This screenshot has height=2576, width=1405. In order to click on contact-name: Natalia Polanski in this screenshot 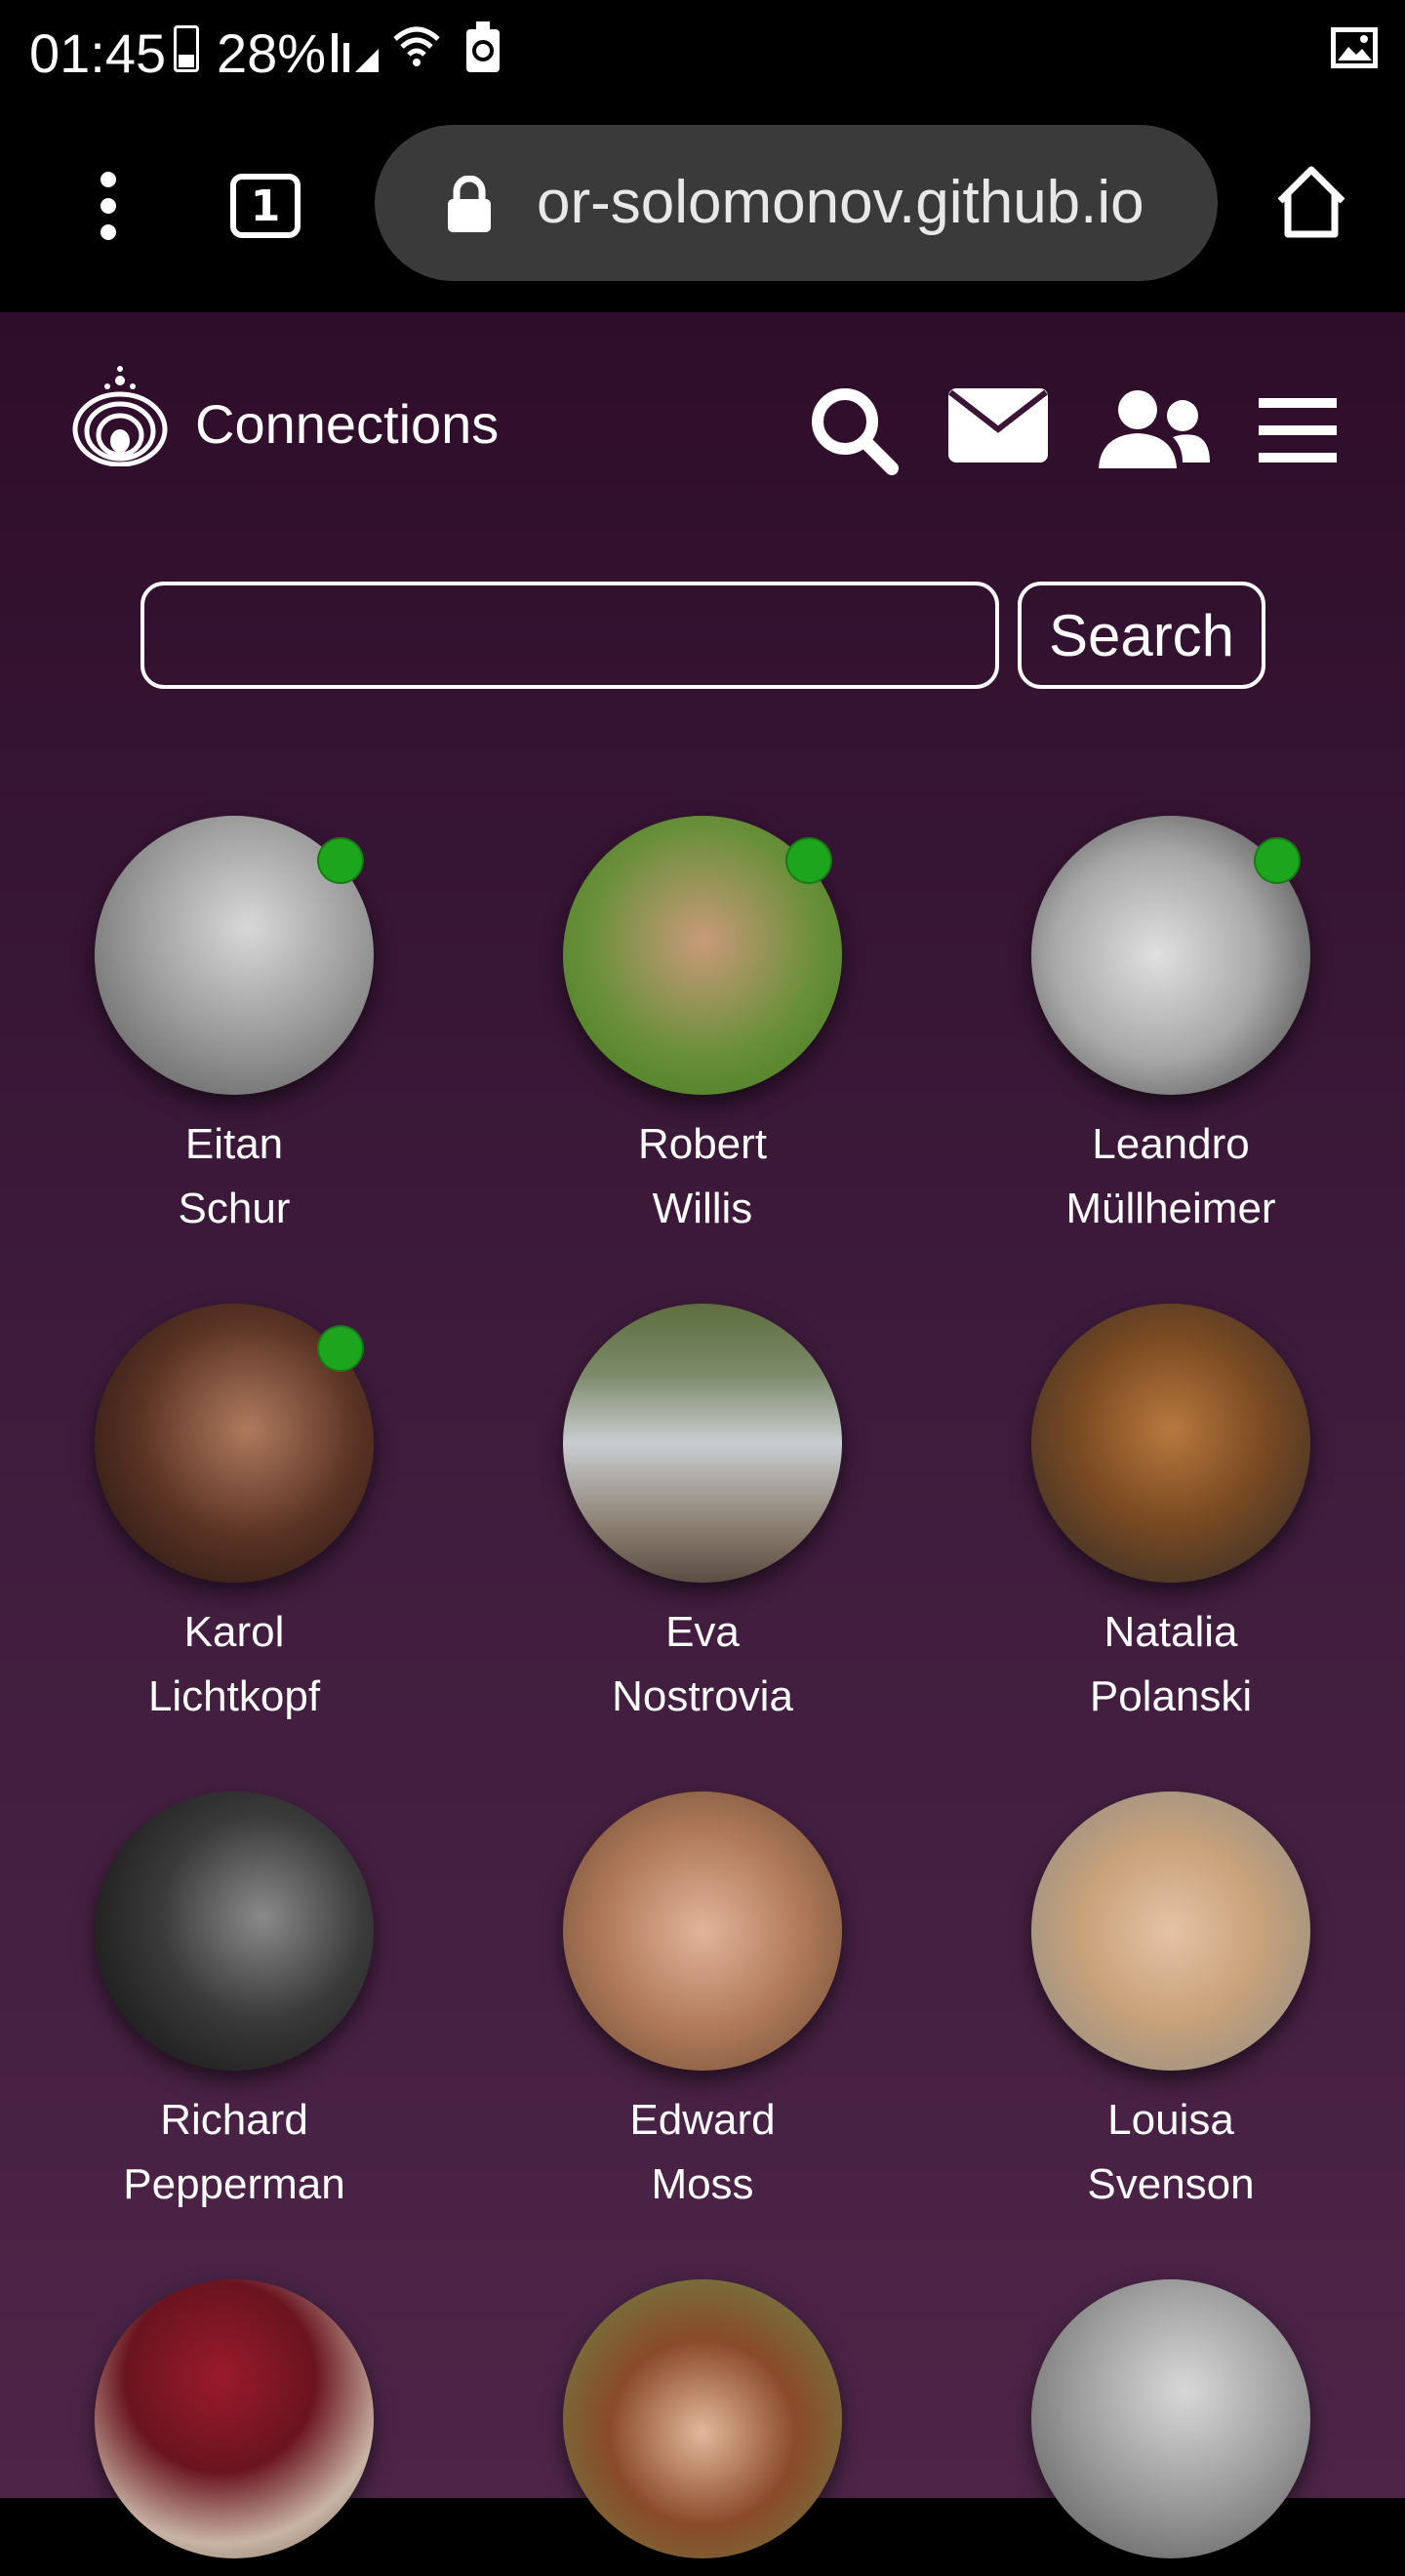, I will do `click(1170, 1664)`.